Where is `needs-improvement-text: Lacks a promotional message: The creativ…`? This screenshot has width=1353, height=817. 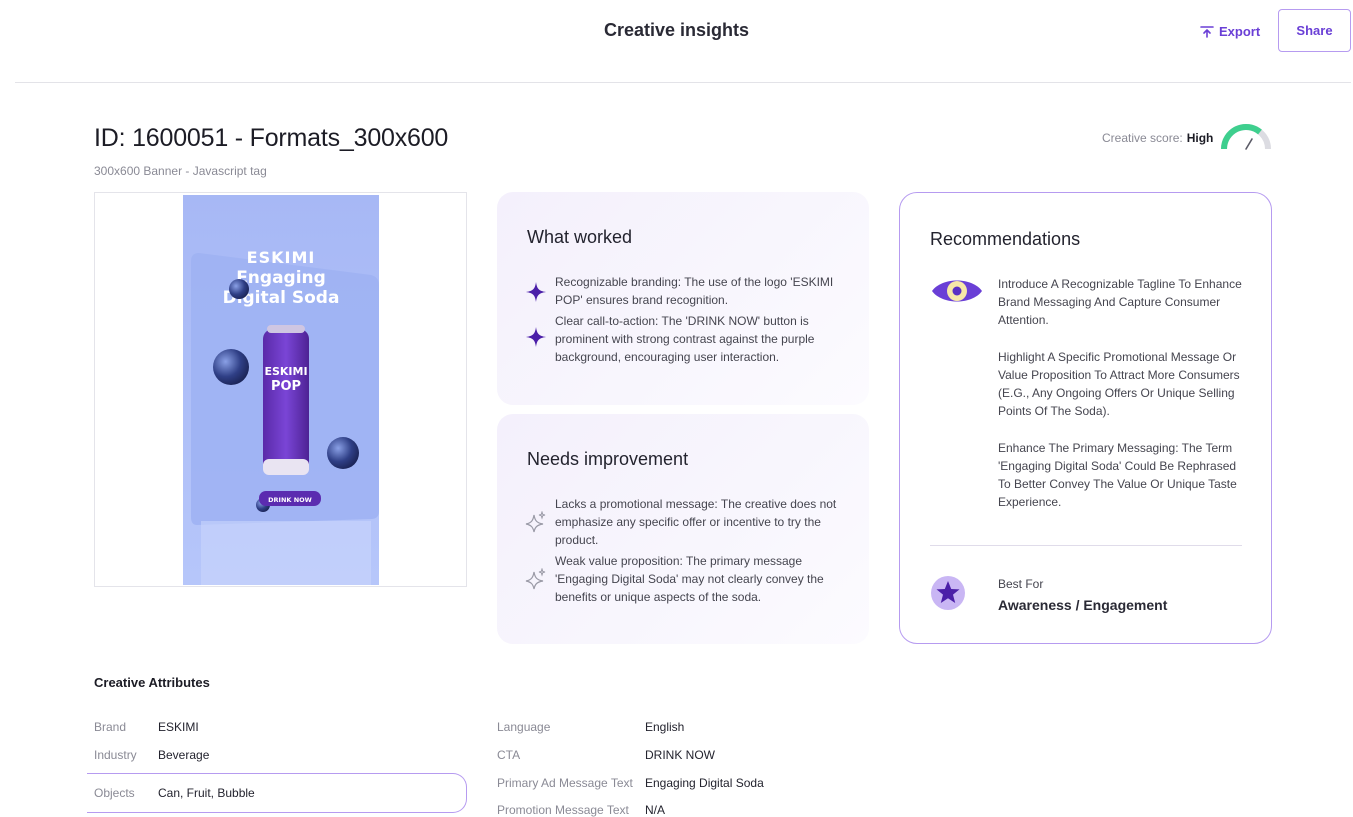
needs-improvement-text: Lacks a promotional message: The creativ… is located at coordinates (696, 522).